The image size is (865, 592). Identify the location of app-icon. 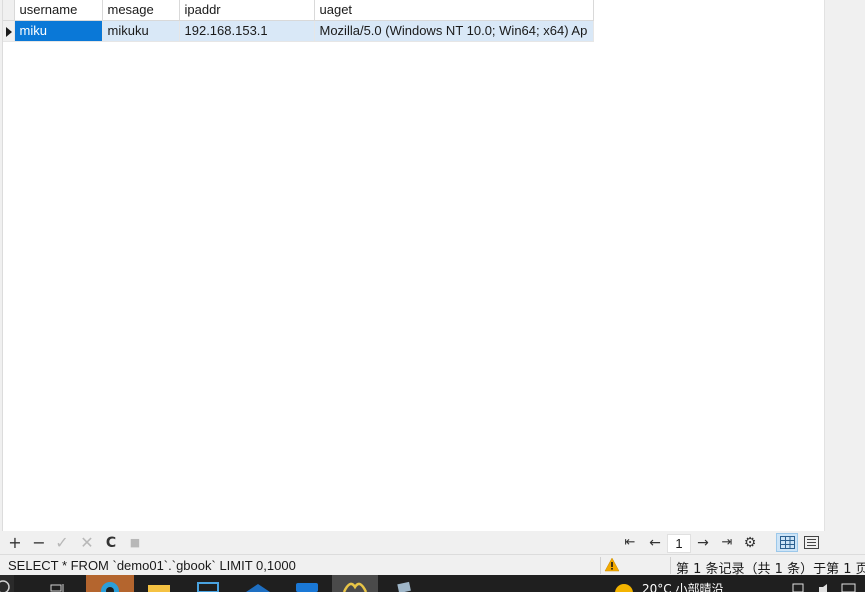
(258, 583).